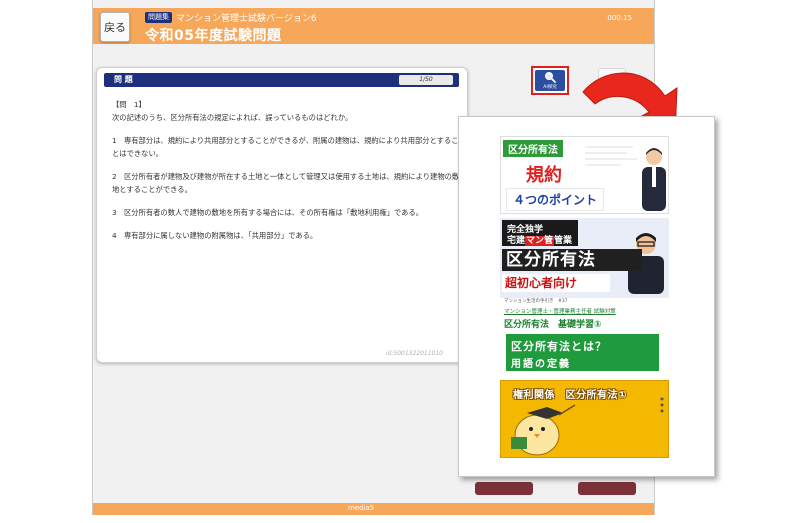 This screenshot has height=523, width=800. I want to click on video-3-banner-line-1: 区分所有法とは？, so click(559, 346).